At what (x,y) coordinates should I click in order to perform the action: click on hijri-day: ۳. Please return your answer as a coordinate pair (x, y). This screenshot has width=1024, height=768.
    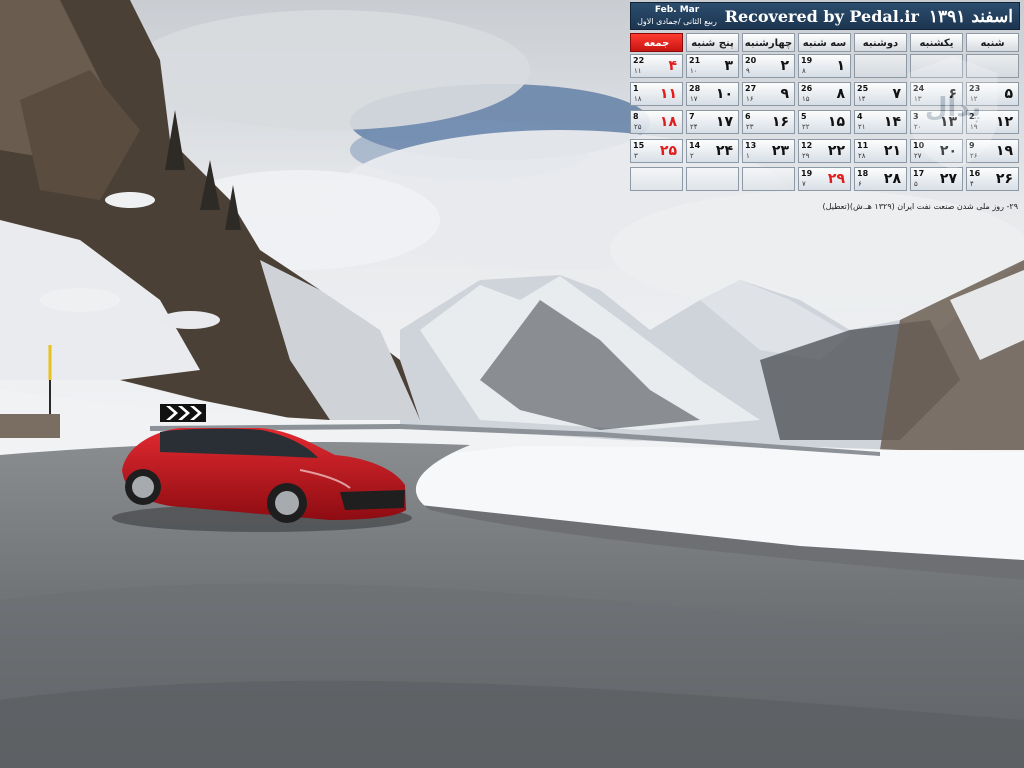
    Looking at the image, I should click on (636, 156).